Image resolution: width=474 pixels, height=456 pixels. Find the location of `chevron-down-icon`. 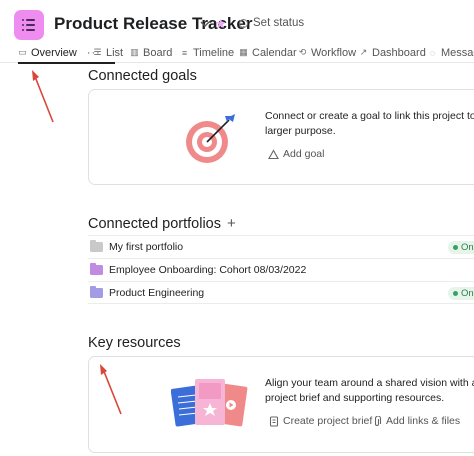

chevron-down-icon is located at coordinates (205, 24).